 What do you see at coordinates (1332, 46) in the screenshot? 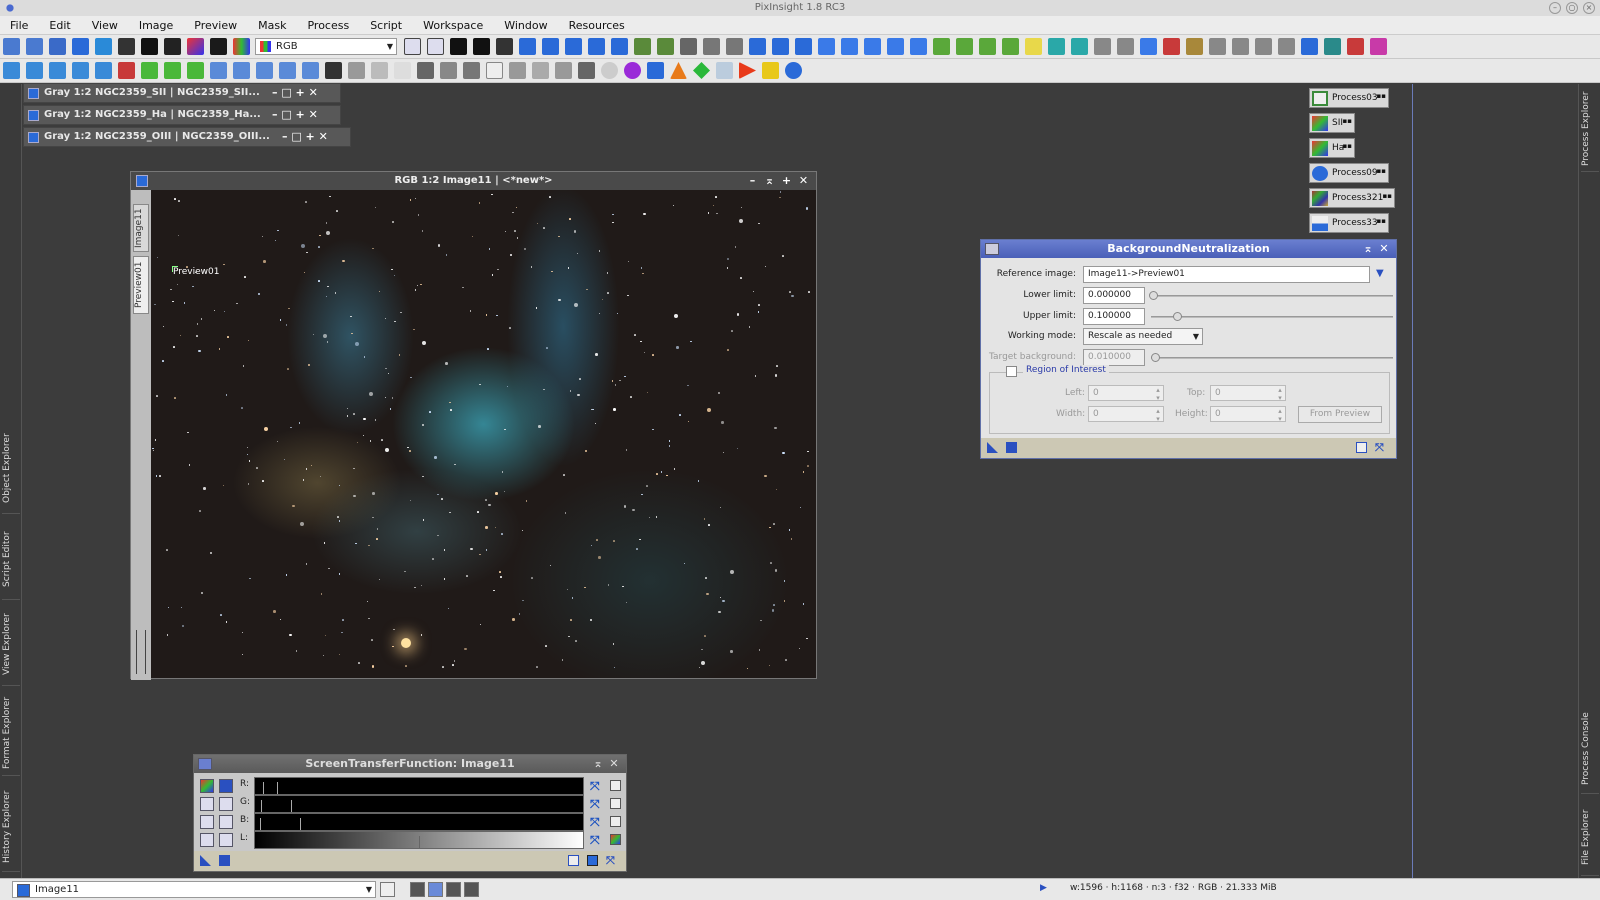
I see `stf2-icon` at bounding box center [1332, 46].